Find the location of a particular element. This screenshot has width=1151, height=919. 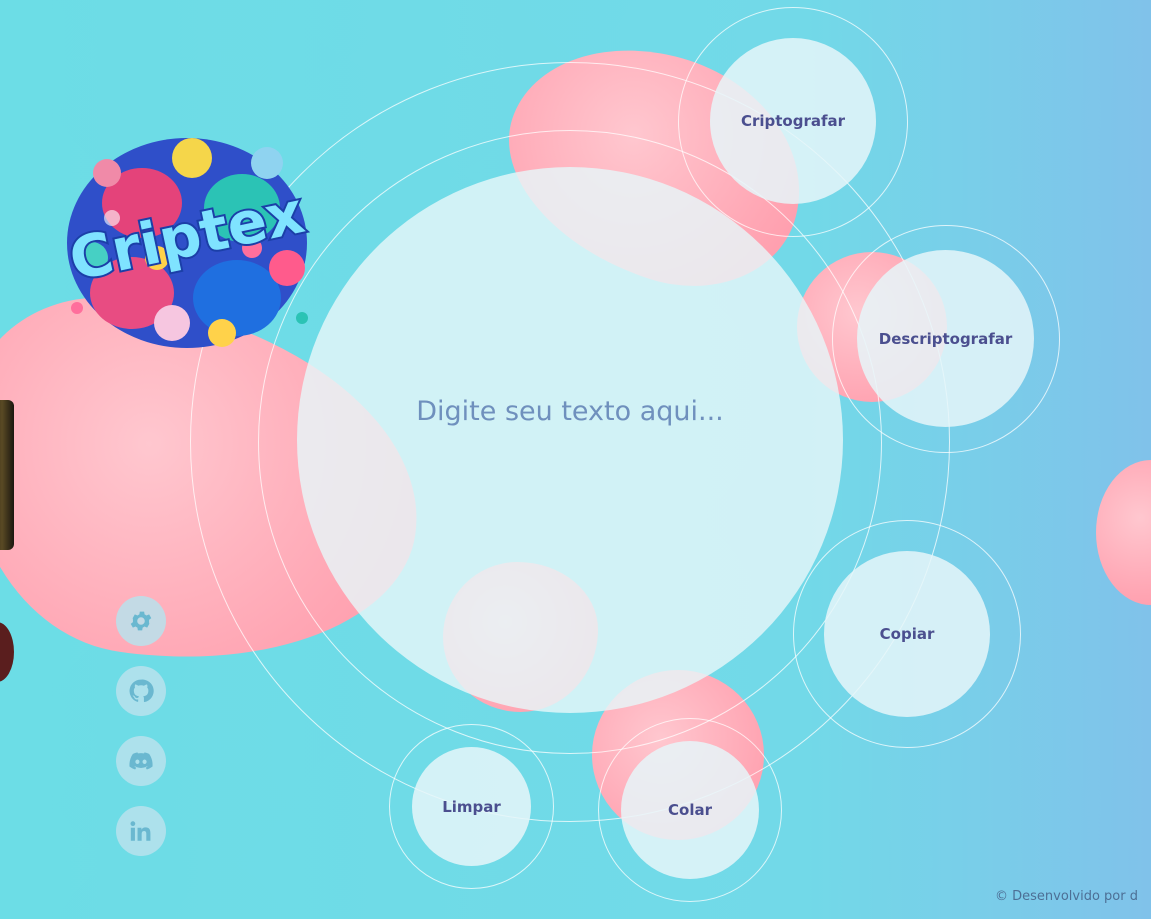

decrypt-button-label: Descriptografar is located at coordinates (945, 338).